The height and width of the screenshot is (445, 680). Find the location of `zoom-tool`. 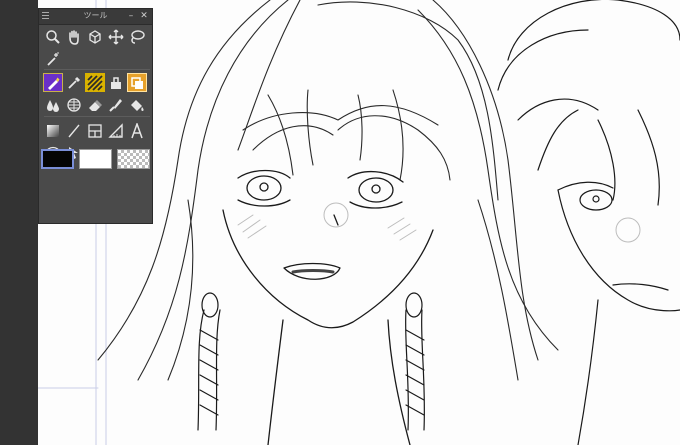

zoom-tool is located at coordinates (53, 36).